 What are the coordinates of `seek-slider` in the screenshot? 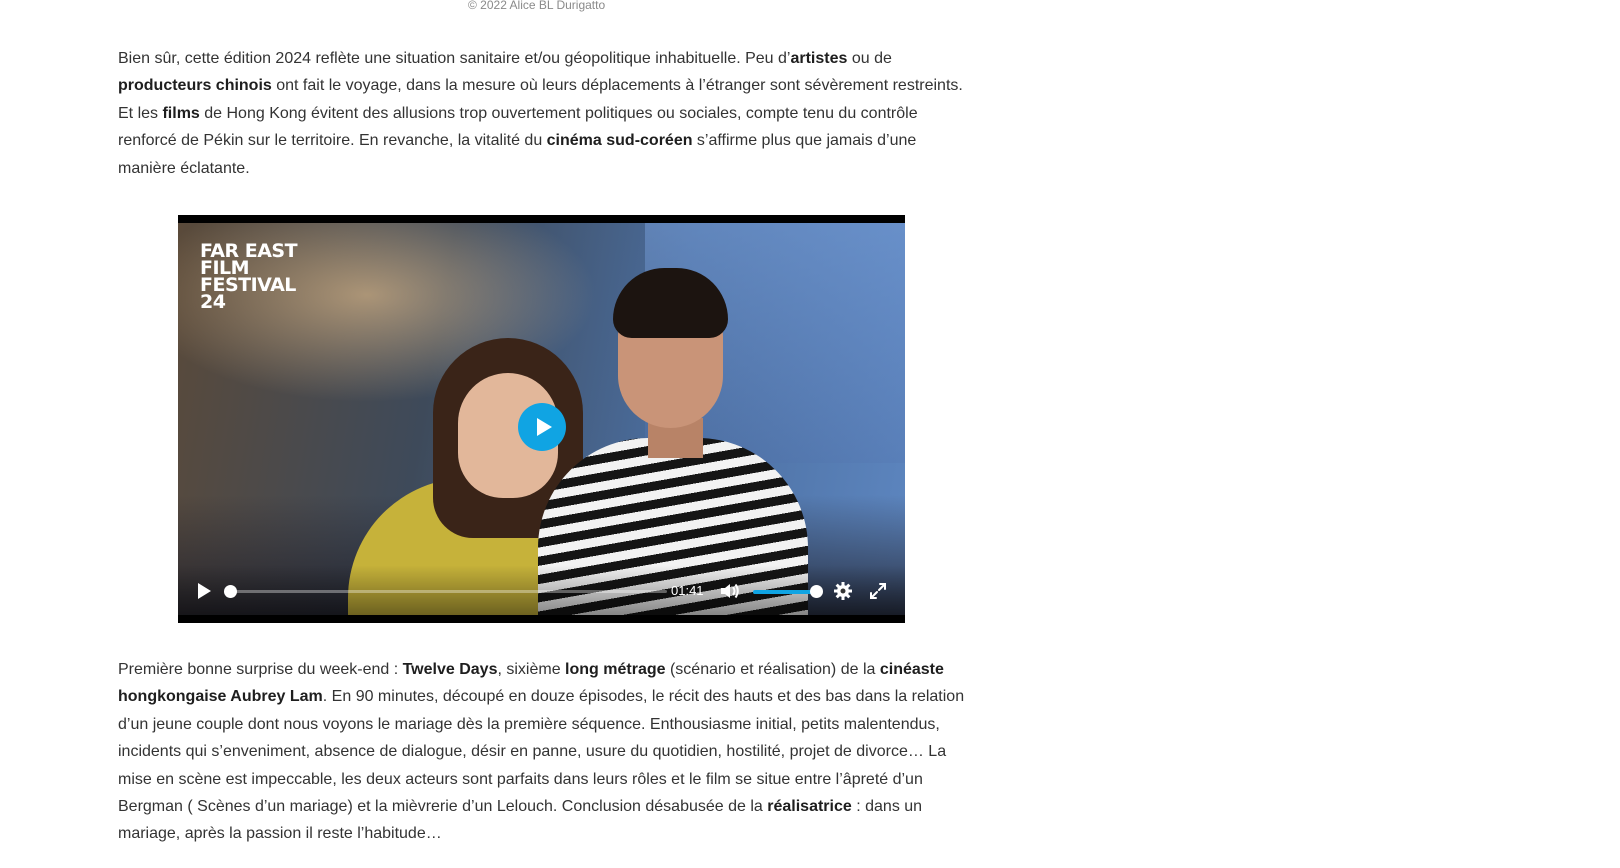 It's located at (445, 591).